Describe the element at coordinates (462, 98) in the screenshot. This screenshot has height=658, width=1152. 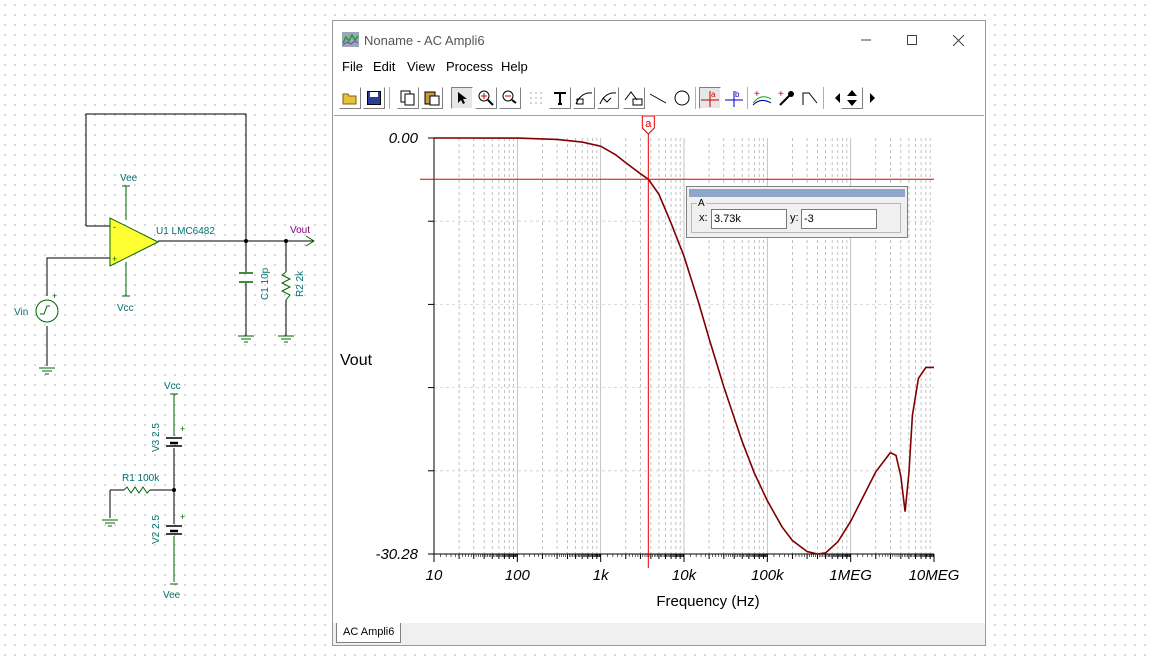
I see `pointer-button` at that location.